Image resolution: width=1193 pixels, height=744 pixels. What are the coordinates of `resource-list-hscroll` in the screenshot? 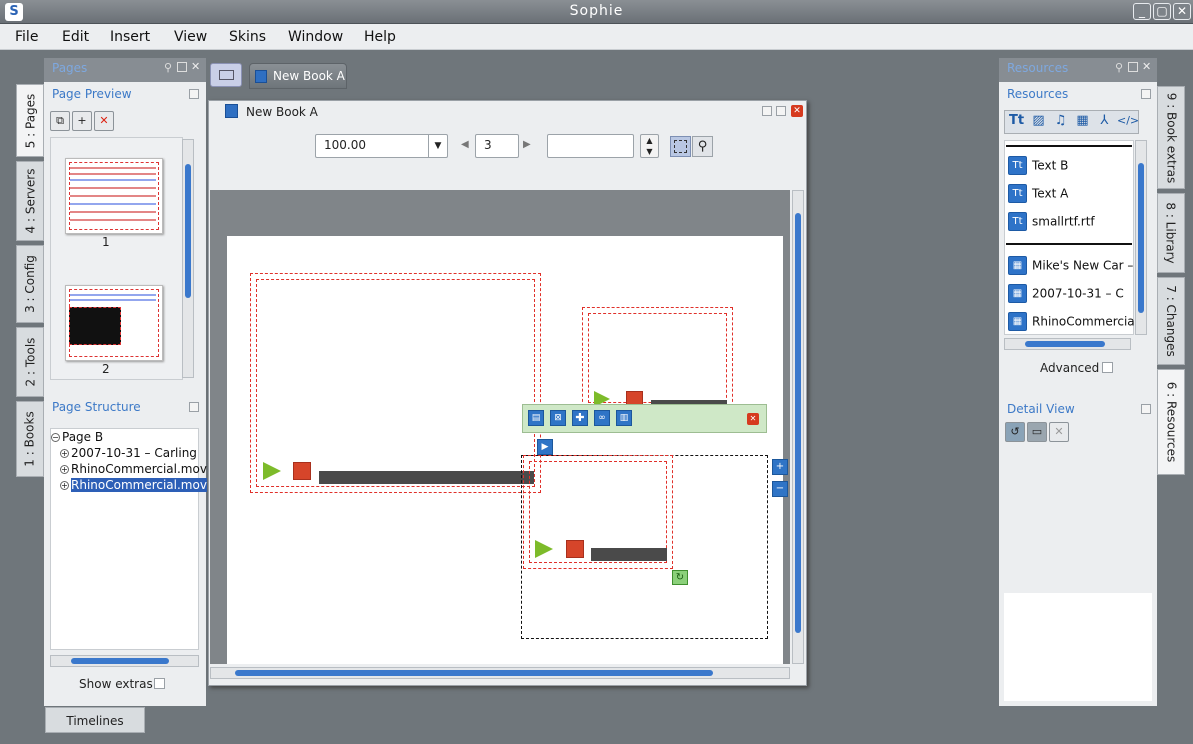 It's located at (1067, 344).